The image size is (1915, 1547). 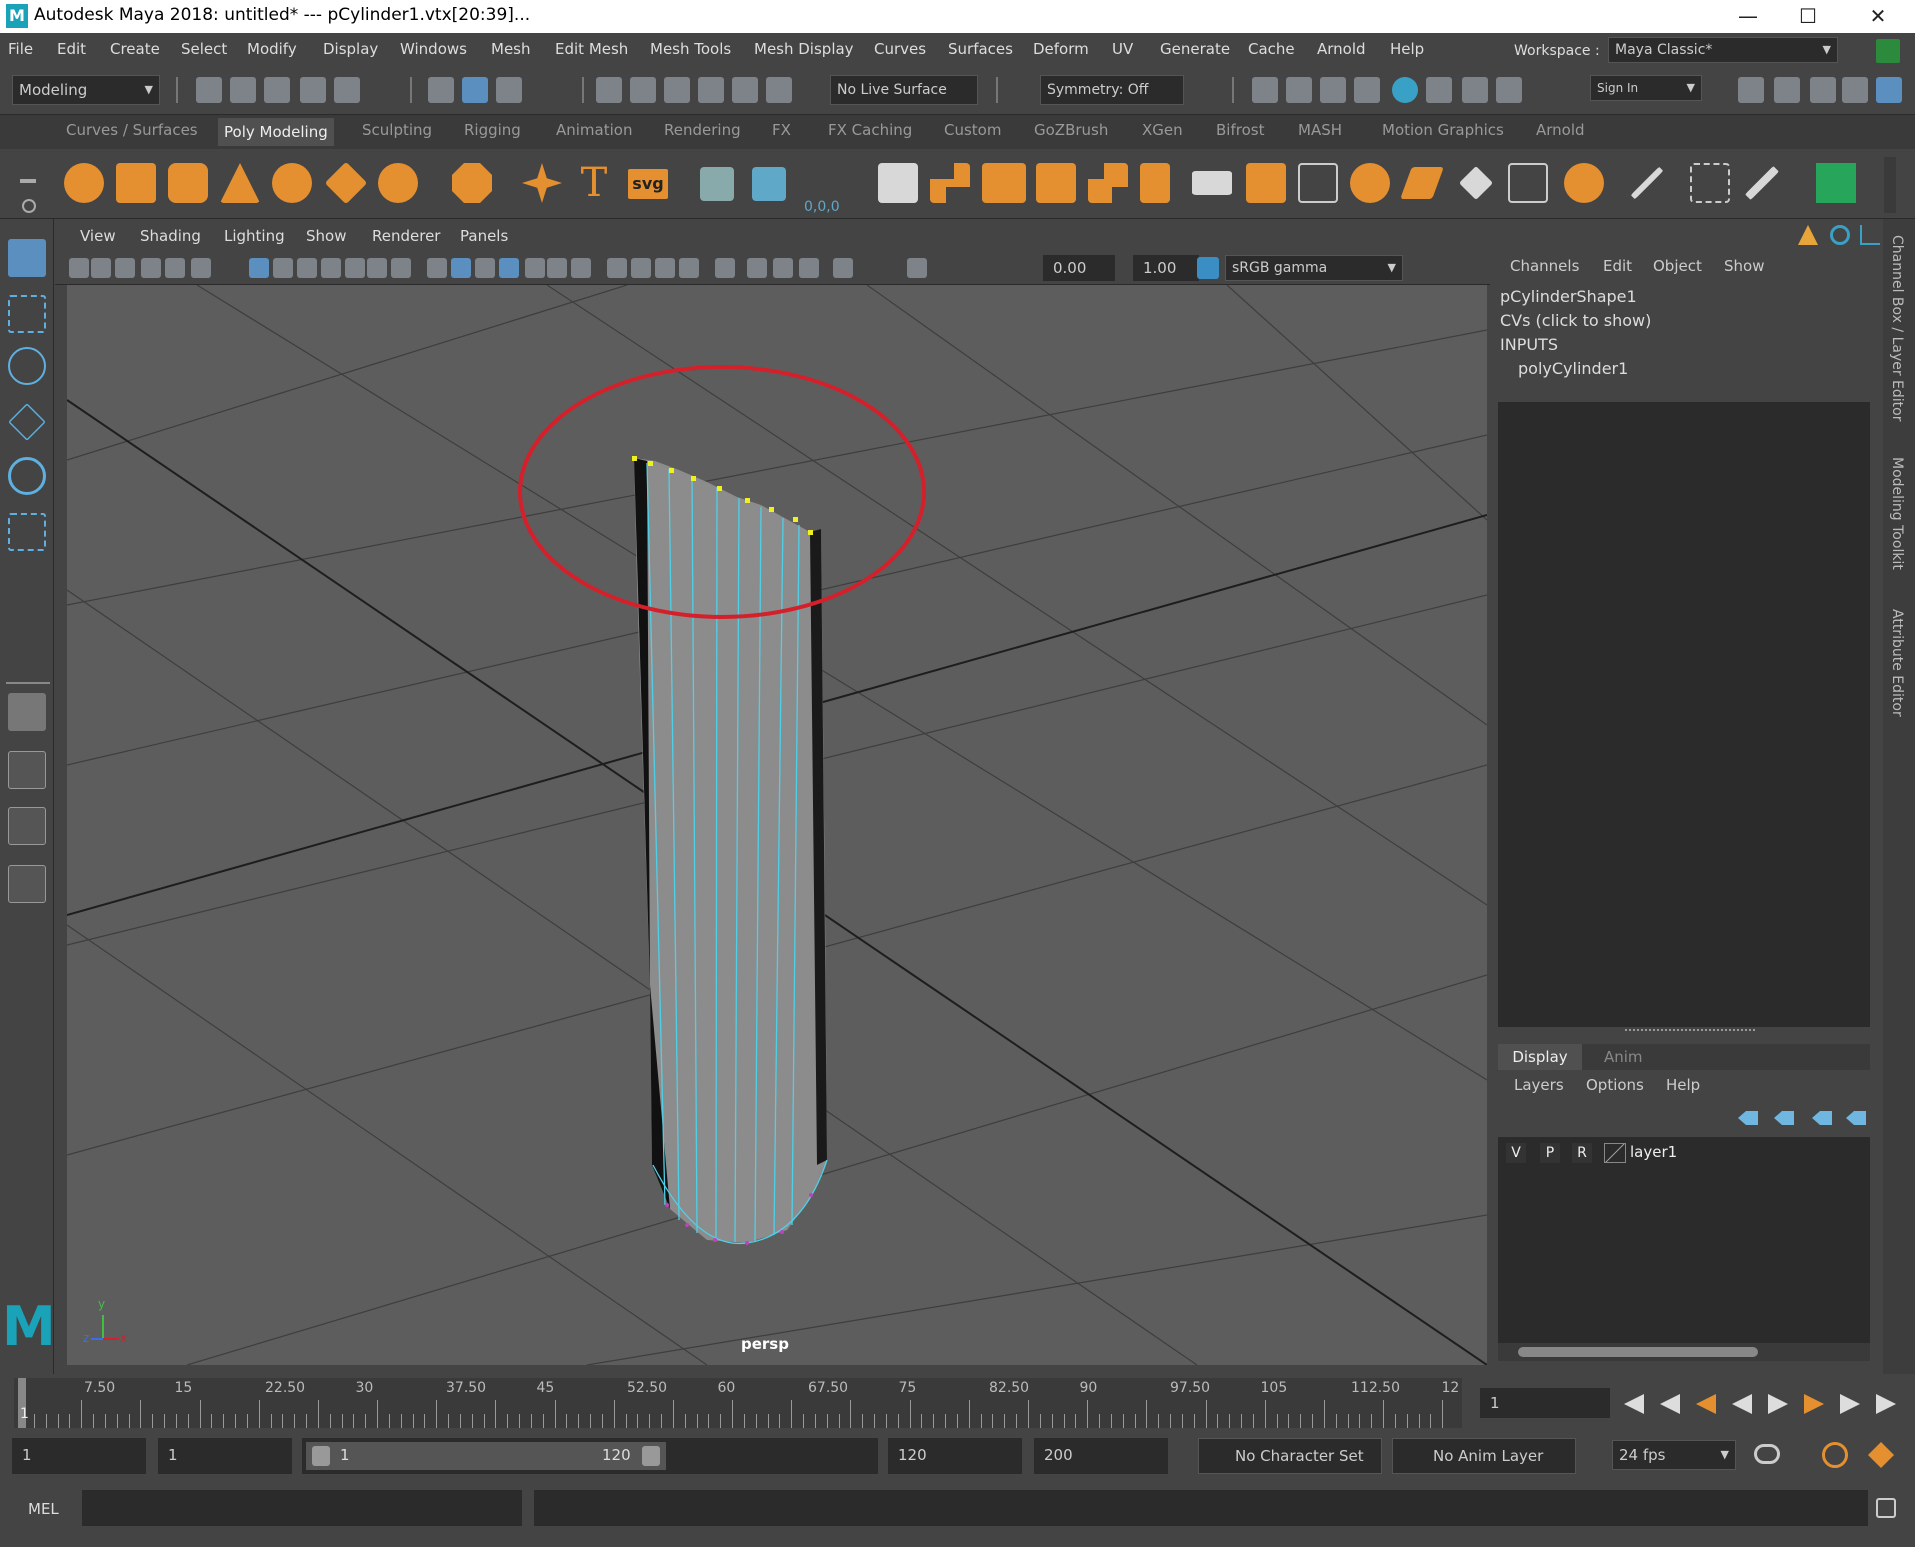 I want to click on viewport-menu-view: View, so click(x=98, y=236).